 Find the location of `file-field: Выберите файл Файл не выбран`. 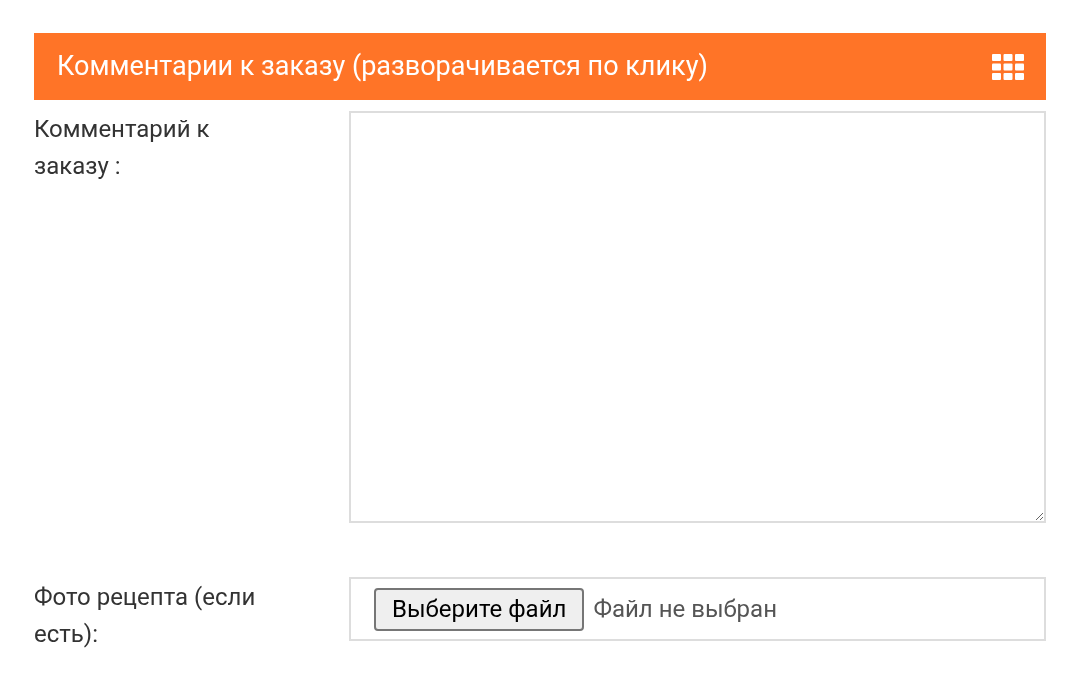

file-field: Выберите файл Файл не выбран is located at coordinates (697, 609).